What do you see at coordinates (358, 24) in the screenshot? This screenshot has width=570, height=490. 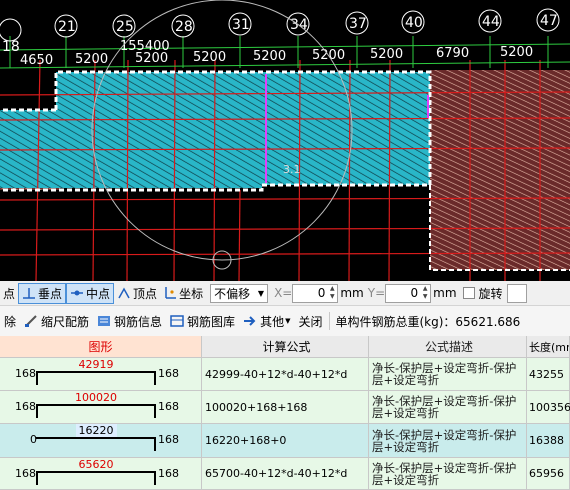 I see `axis-number-37: 37` at bounding box center [358, 24].